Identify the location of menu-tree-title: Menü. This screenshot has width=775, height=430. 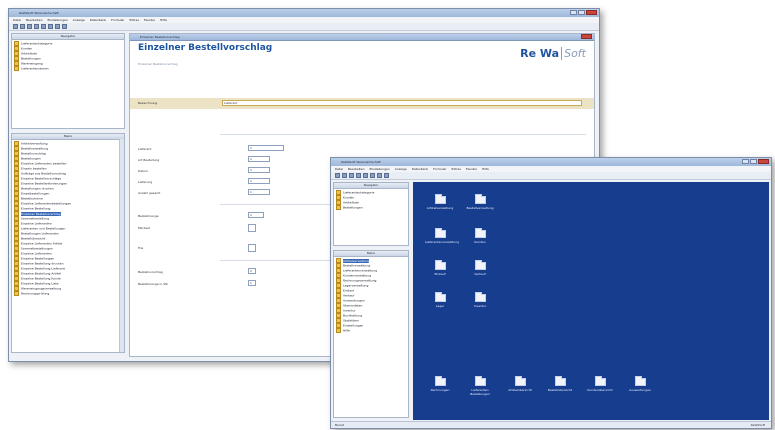
(371, 254).